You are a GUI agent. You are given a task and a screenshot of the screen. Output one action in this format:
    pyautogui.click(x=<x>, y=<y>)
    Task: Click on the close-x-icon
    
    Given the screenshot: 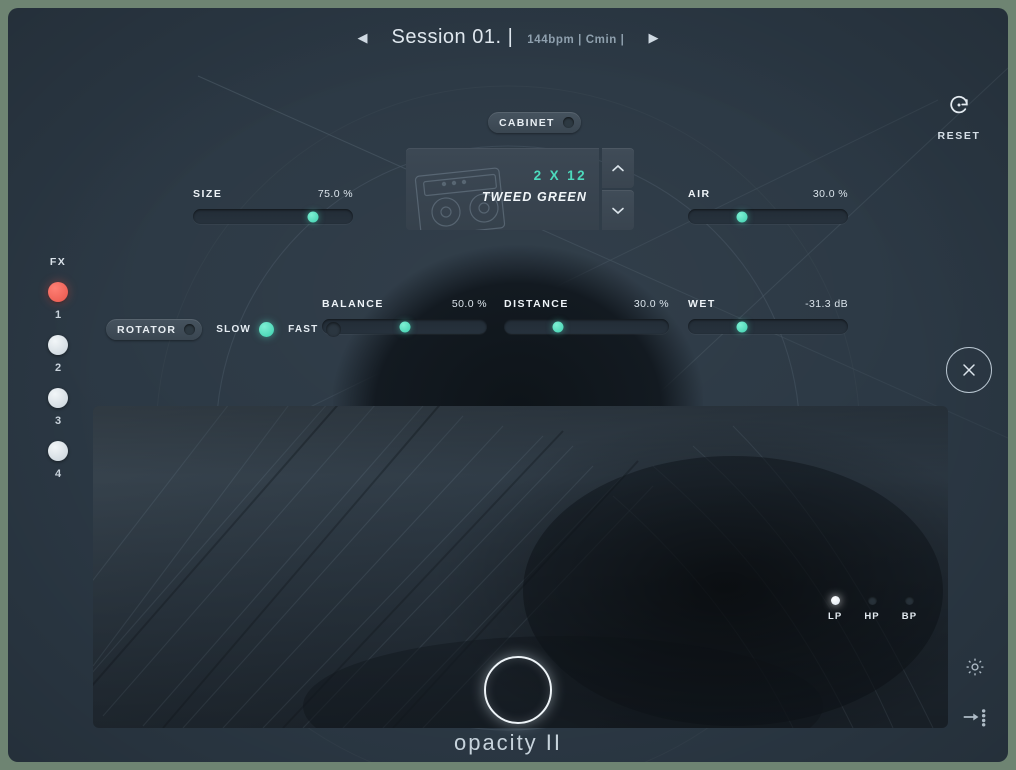 What is the action you would take?
    pyautogui.click(x=969, y=370)
    